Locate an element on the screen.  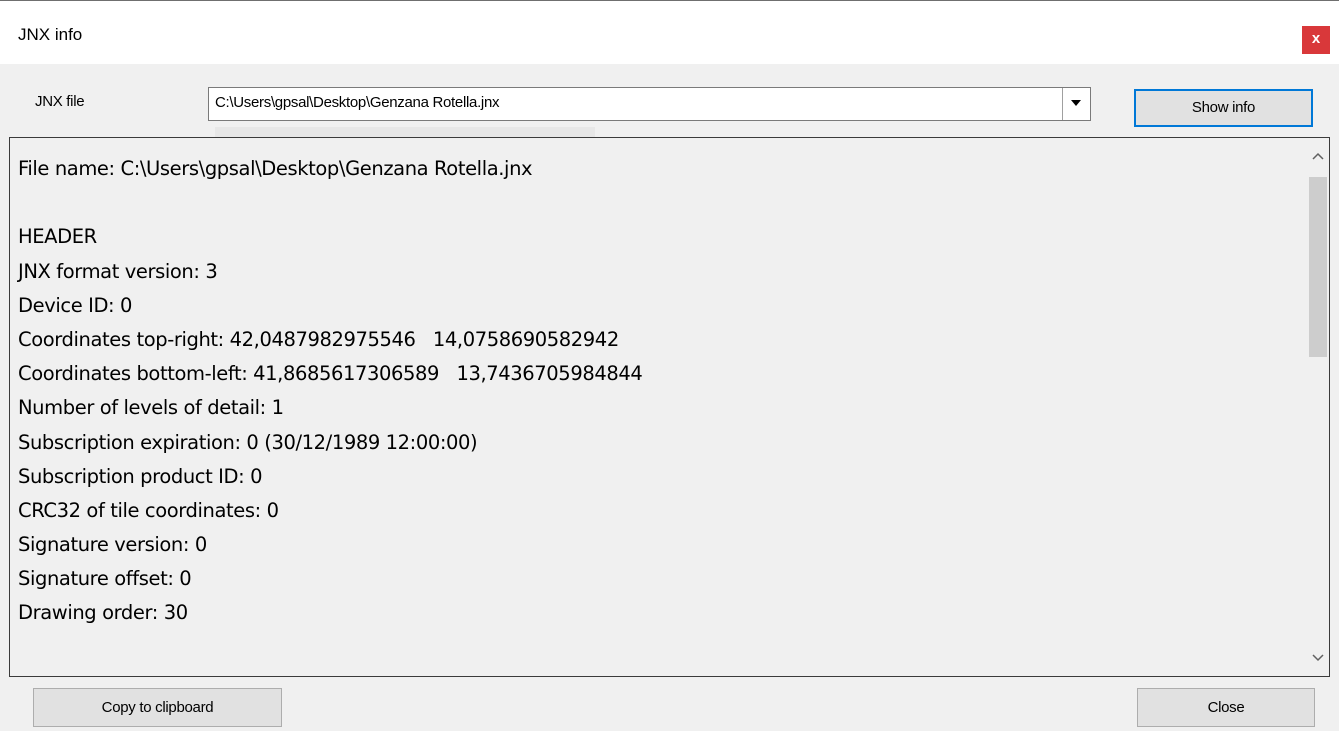
vertical-scrollbar is located at coordinates (1318, 407).